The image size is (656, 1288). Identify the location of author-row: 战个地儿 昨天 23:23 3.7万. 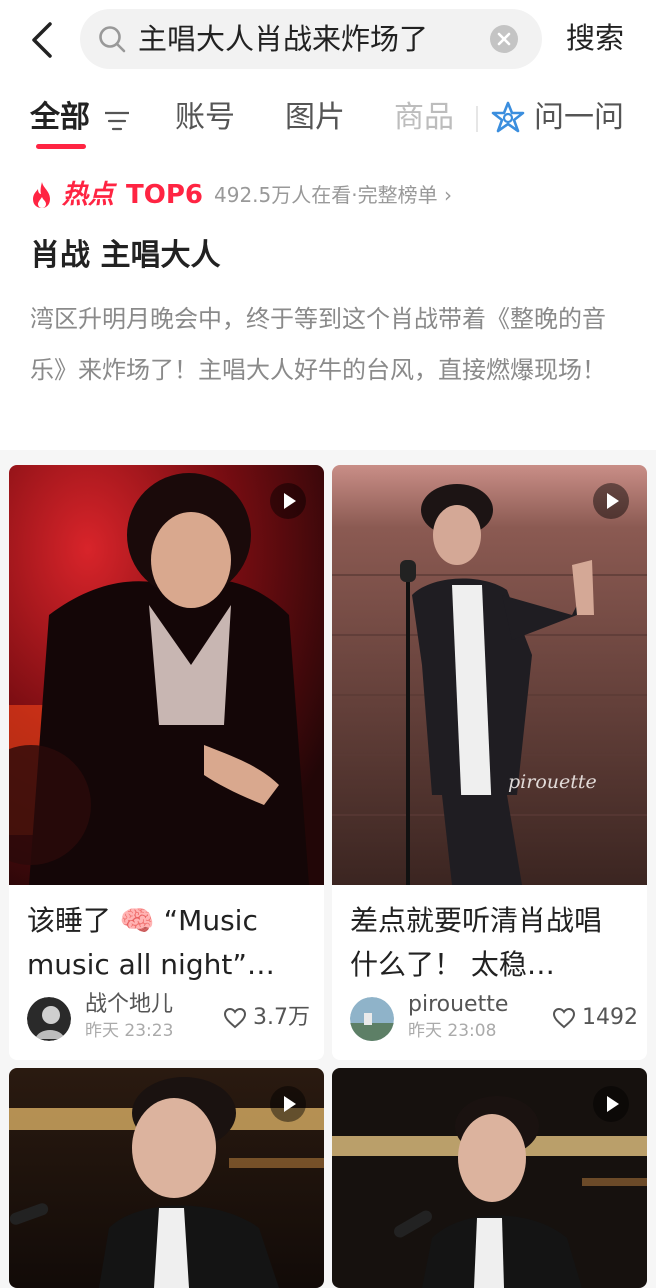
(169, 1017).